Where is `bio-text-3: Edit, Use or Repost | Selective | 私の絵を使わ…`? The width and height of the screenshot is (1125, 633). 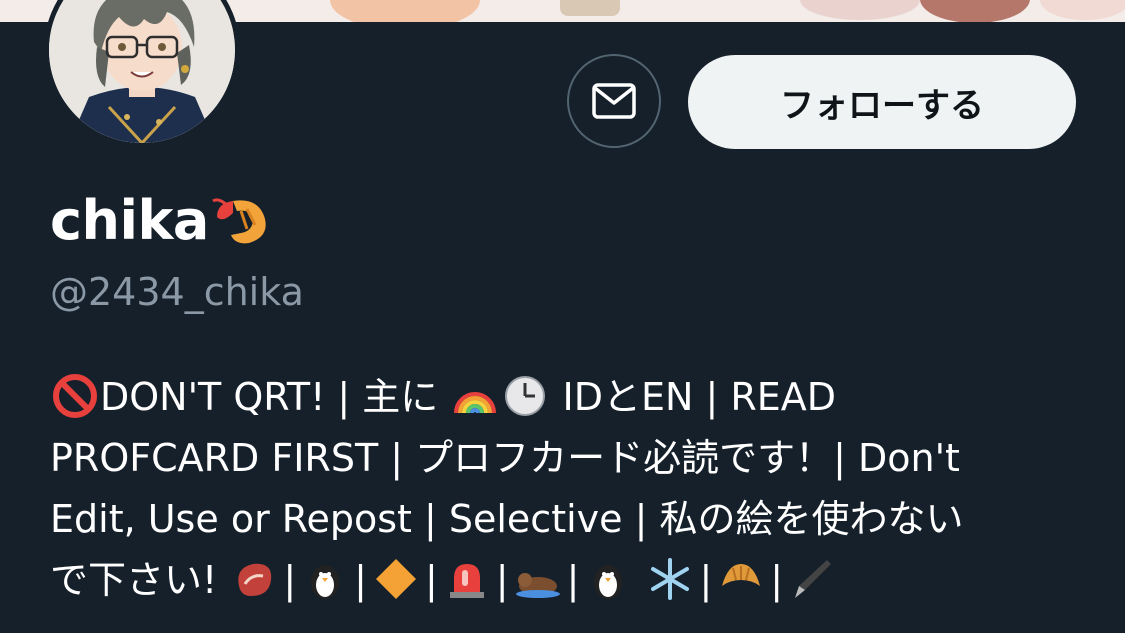 bio-text-3: Edit, Use or Repost | Selective | 私の絵を使わ… is located at coordinates (507, 519).